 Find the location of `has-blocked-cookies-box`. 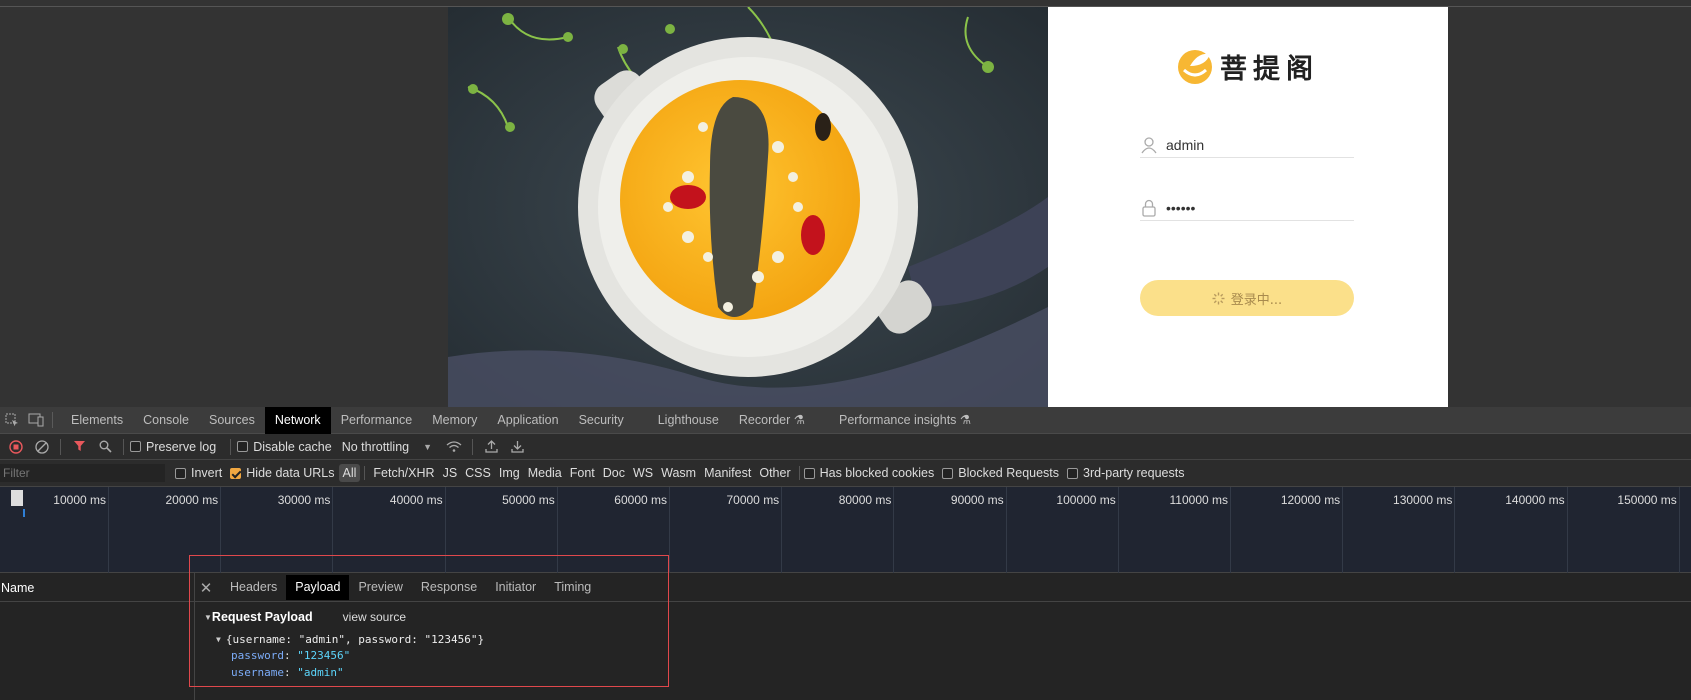

has-blocked-cookies-box is located at coordinates (809, 473).